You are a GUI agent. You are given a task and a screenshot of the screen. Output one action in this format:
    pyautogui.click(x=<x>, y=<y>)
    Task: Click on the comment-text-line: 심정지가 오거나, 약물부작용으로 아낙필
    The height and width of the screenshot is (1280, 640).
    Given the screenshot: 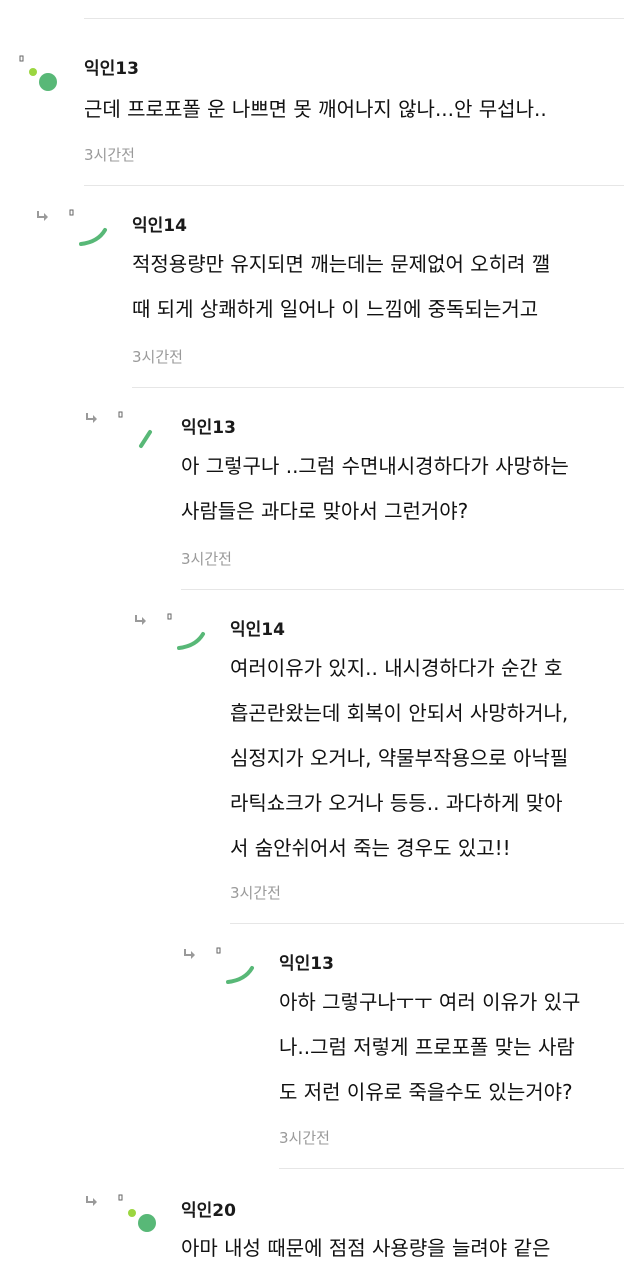 What is the action you would take?
    pyautogui.click(x=399, y=758)
    